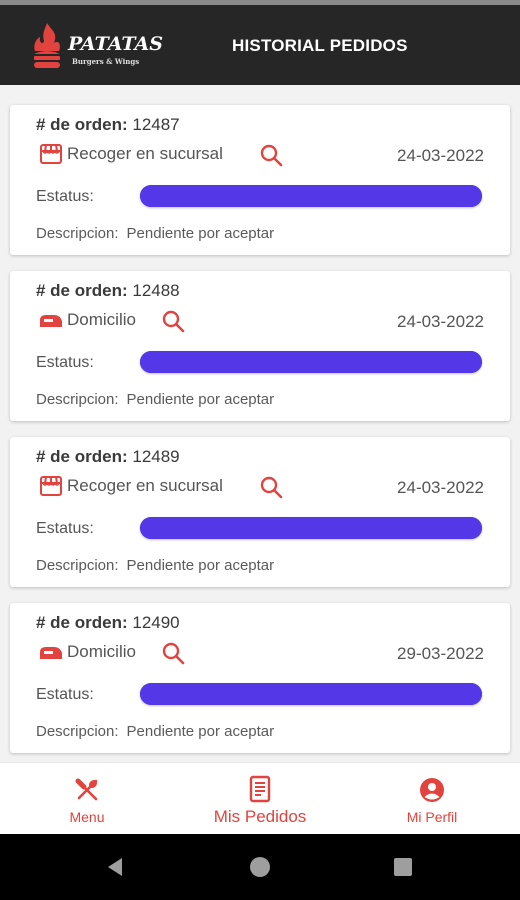 Image resolution: width=520 pixels, height=900 pixels. I want to click on nav-profile: Mi Perfil, so click(432, 799).